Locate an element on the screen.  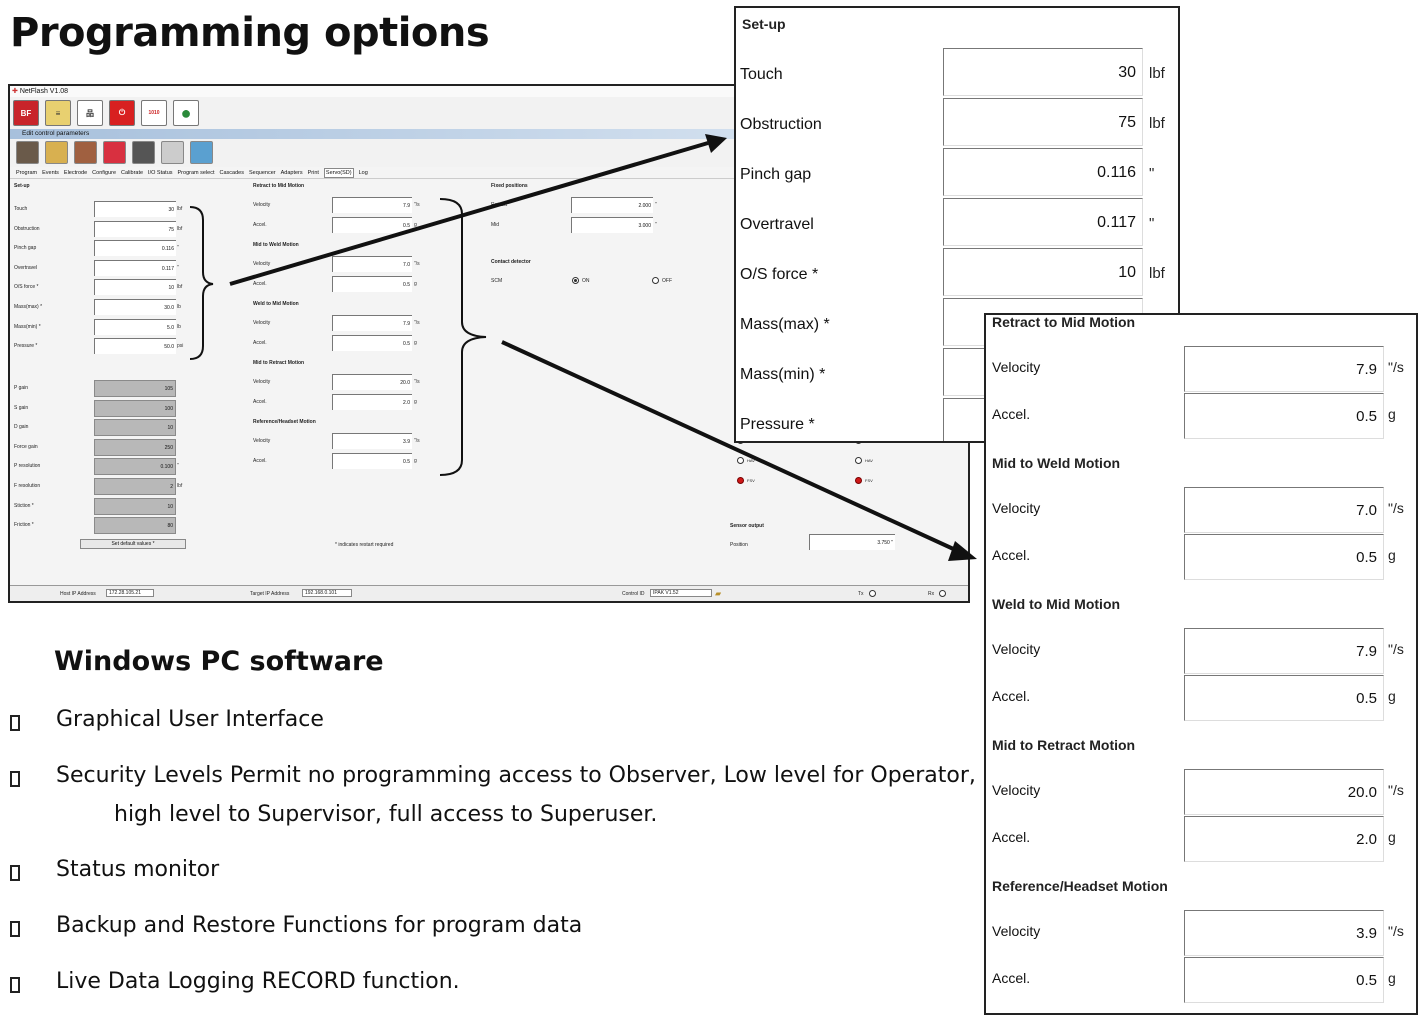
tab-sequencer: Sequencer is located at coordinates (262, 172).